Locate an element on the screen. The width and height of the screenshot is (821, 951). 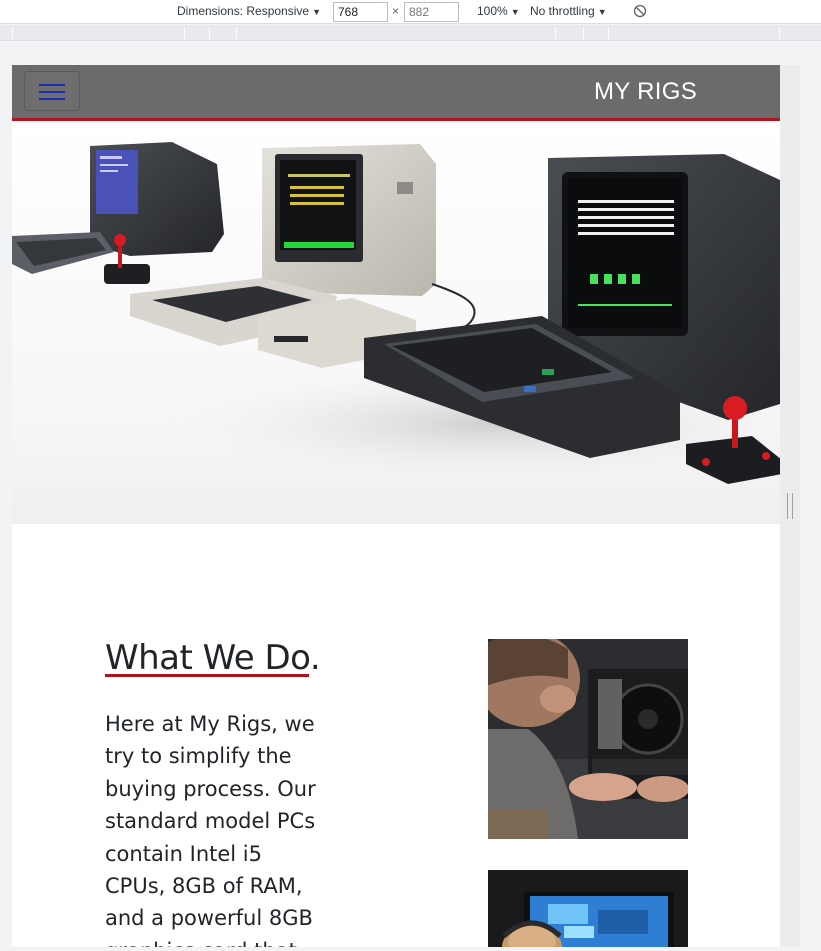
dimensions-caret-icon: ▼ is located at coordinates (316, 12).